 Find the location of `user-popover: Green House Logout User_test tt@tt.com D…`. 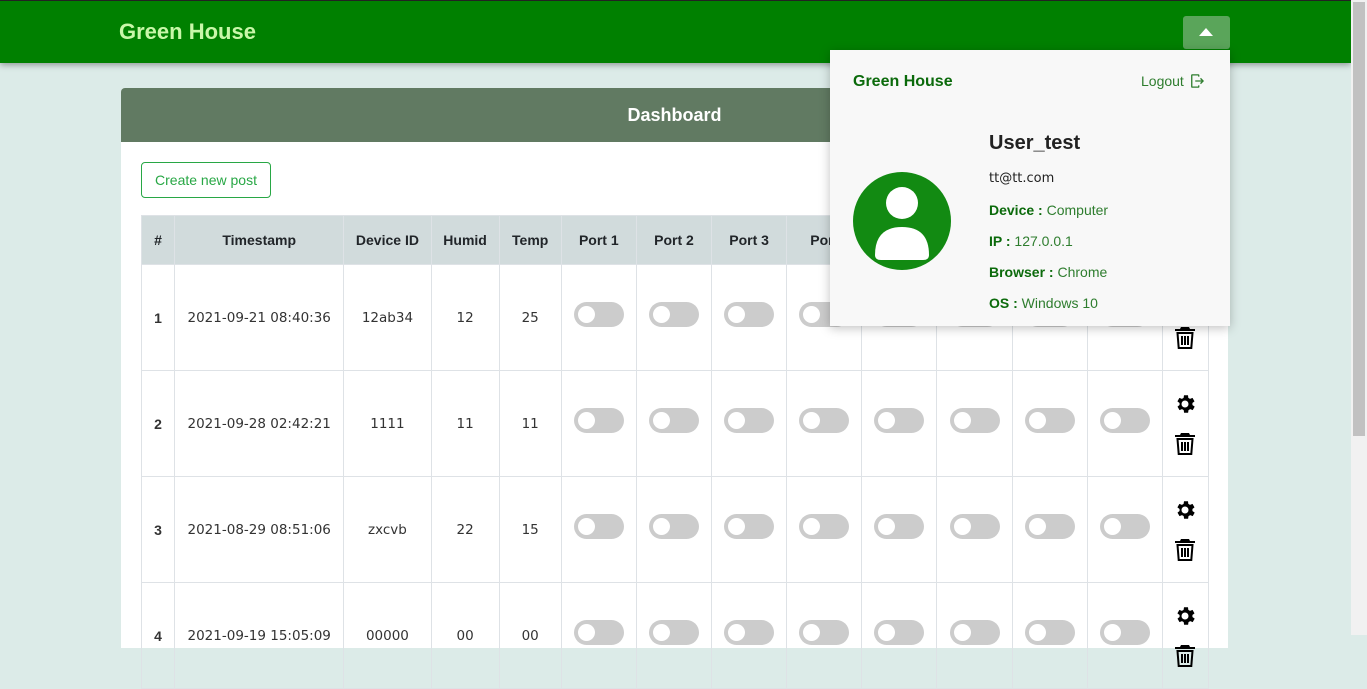

user-popover: Green House Logout User_test tt@tt.com D… is located at coordinates (1030, 188).